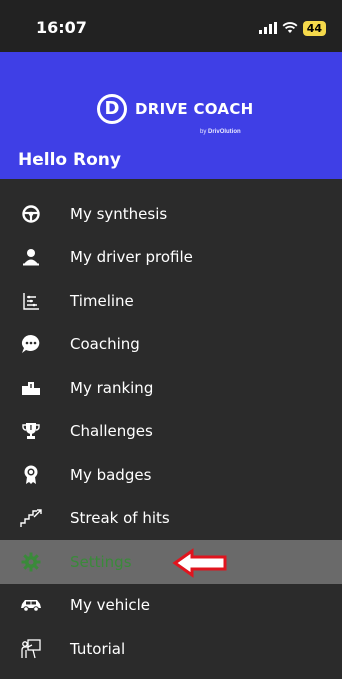  I want to click on menu-label: My vehicle, so click(110, 605).